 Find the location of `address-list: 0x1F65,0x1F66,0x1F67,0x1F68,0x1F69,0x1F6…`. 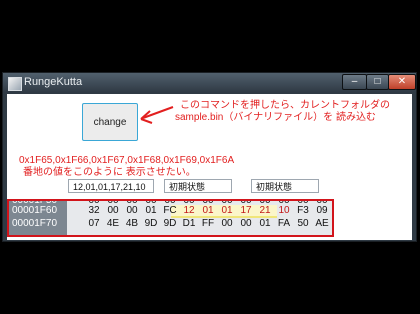

address-list: 0x1F65,0x1F66,0x1F67,0x1F68,0x1F69,0x1F6… is located at coordinates (127, 160).